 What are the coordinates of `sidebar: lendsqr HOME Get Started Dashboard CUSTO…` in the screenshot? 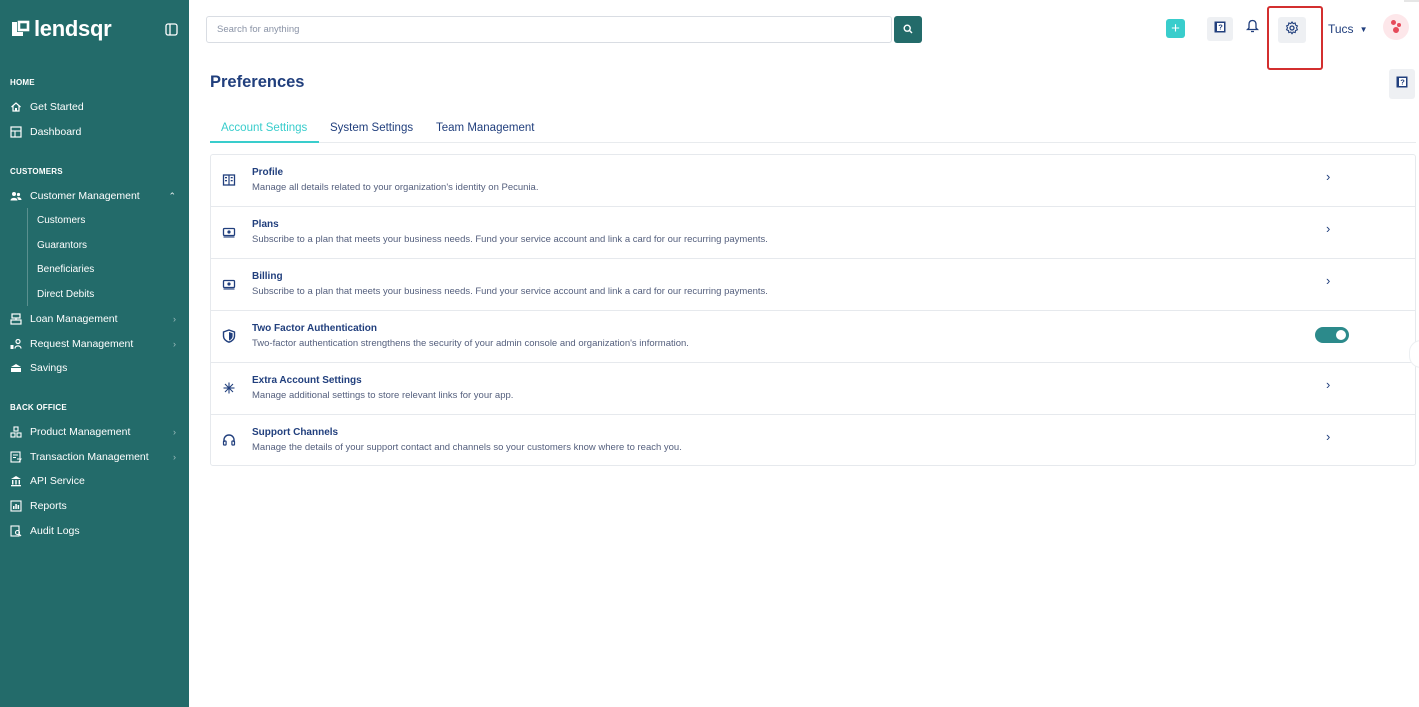 It's located at (94, 353).